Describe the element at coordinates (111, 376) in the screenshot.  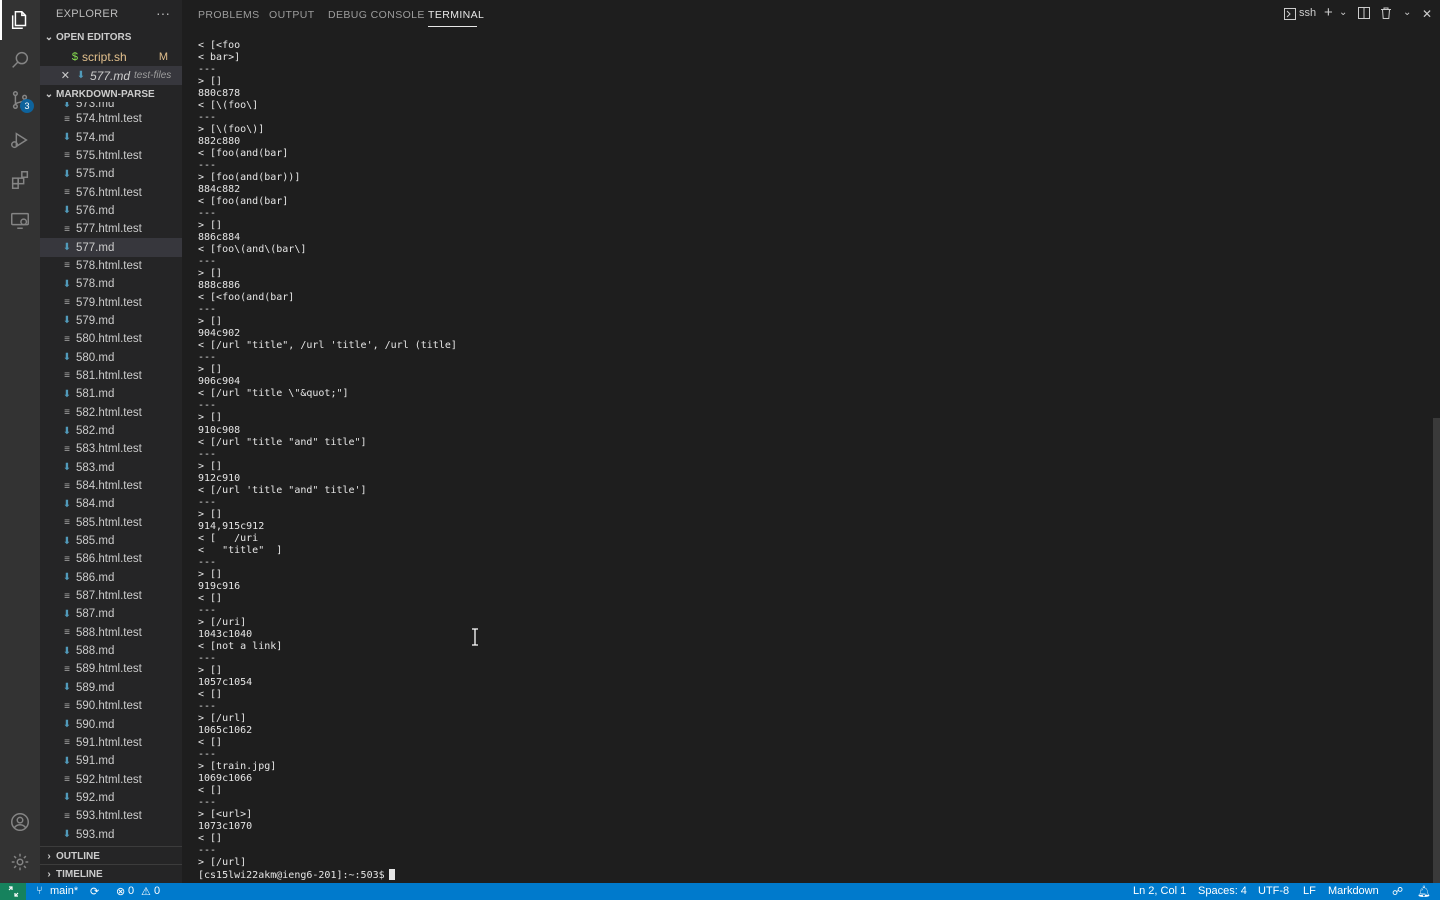
I see `file-tree-item: ≡ 581.html.test` at that location.